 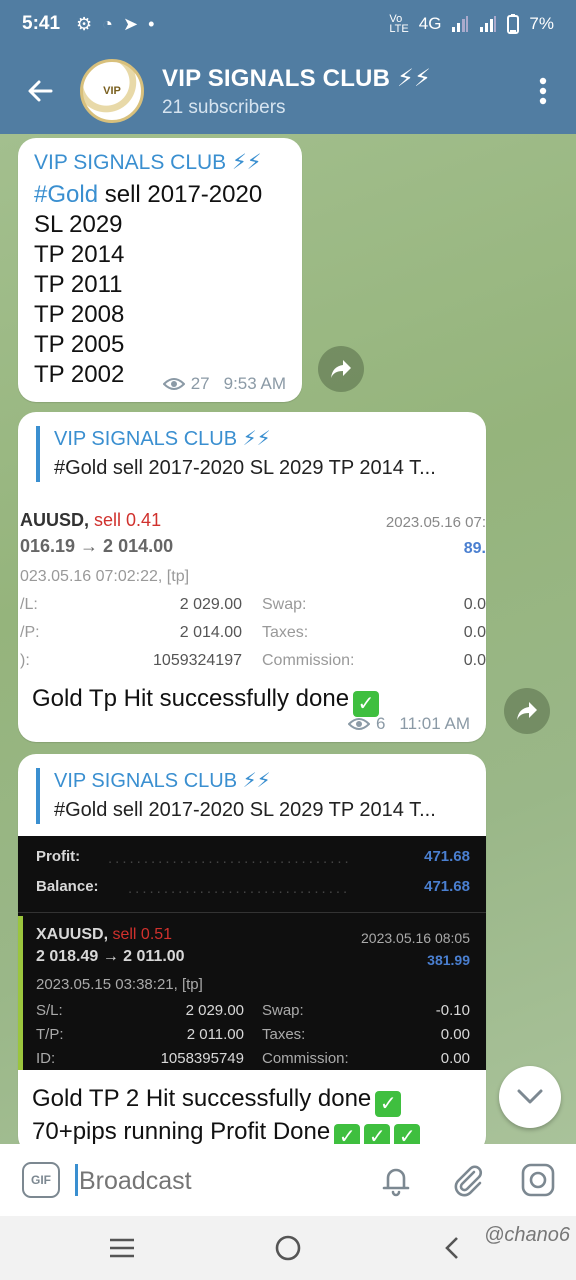 What do you see at coordinates (200, 383) in the screenshot?
I see `view-count: 27` at bounding box center [200, 383].